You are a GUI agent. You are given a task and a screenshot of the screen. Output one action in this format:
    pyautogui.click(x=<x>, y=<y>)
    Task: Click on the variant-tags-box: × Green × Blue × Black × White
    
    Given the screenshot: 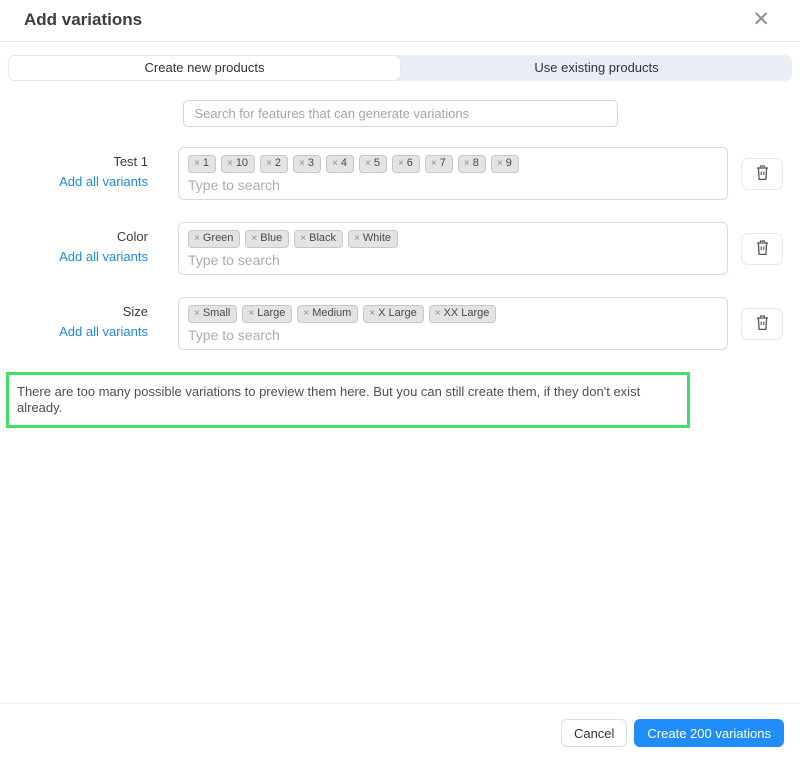 What is the action you would take?
    pyautogui.click(x=453, y=248)
    